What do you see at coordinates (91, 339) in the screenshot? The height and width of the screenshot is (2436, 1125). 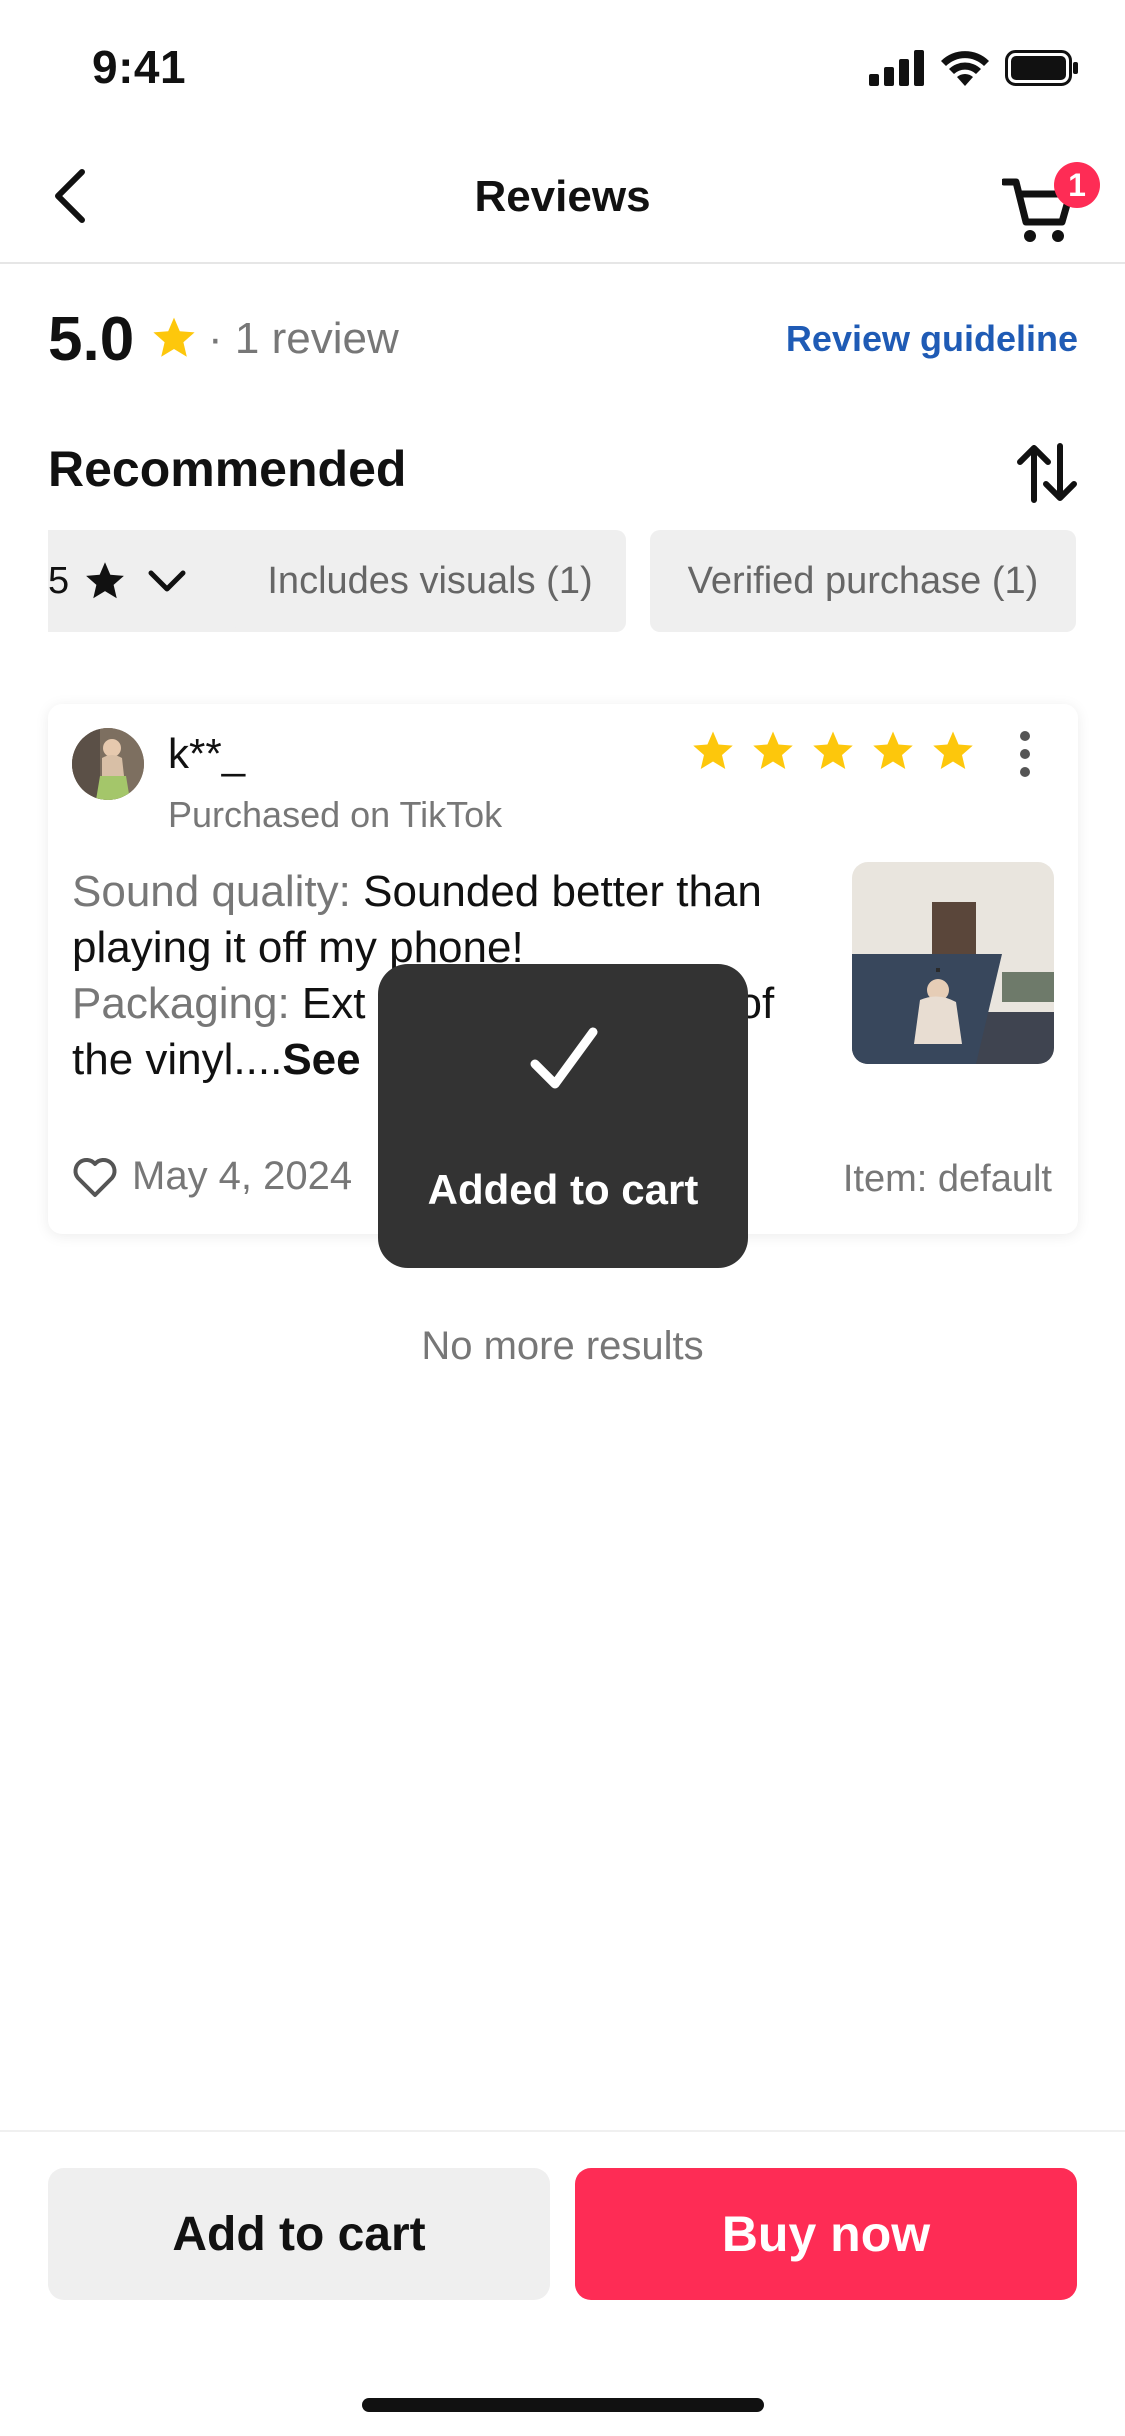 I see `average-rating: 5.0` at bounding box center [91, 339].